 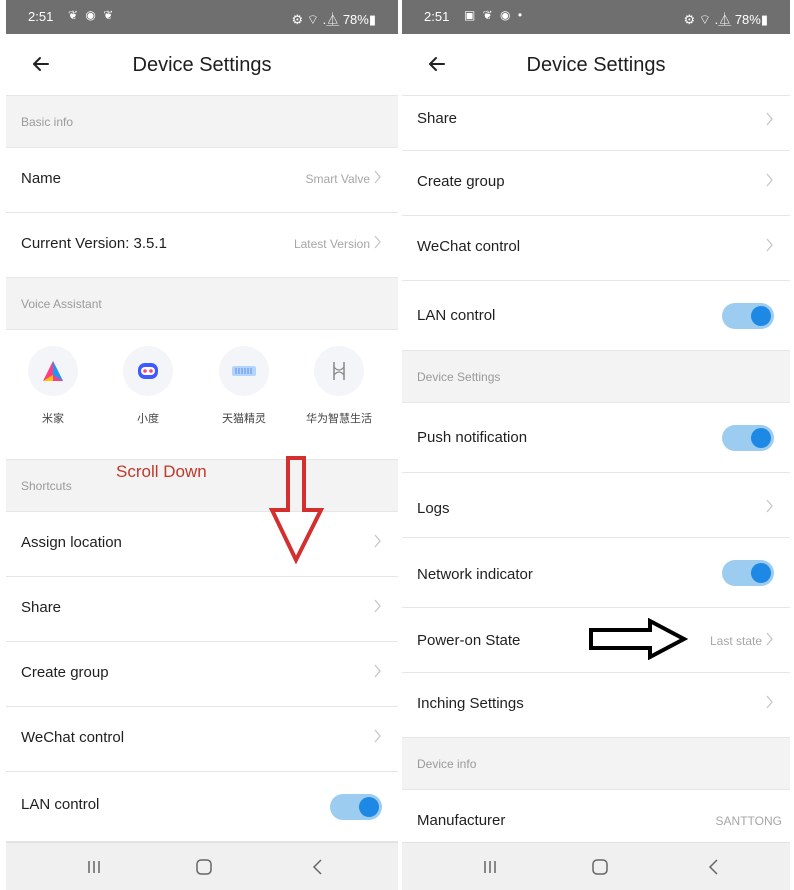 I want to click on row-label: Inching Settings, so click(x=470, y=703).